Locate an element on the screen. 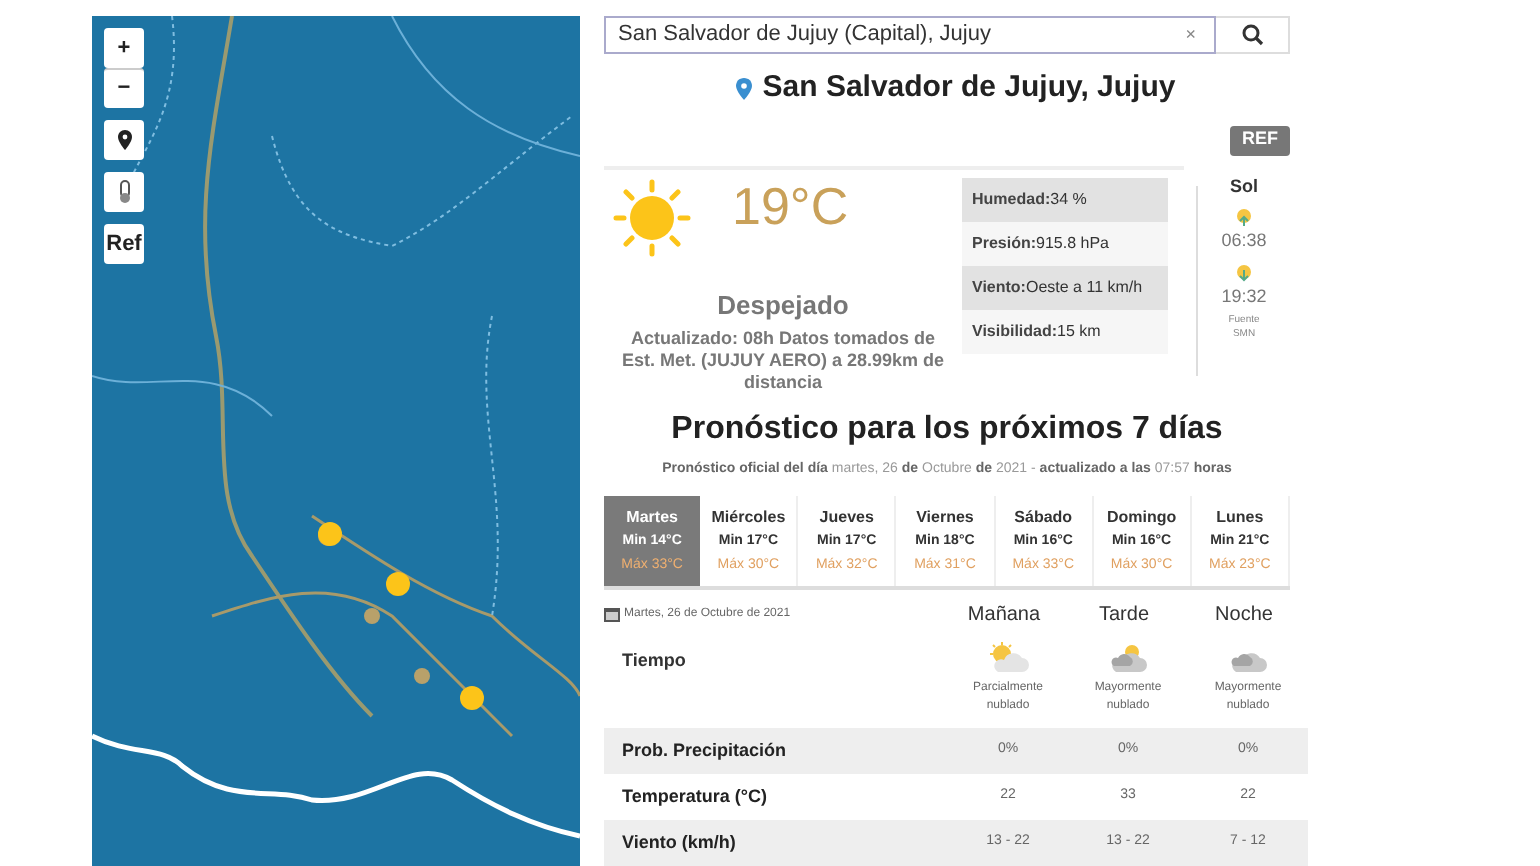 This screenshot has height=866, width=1540. condition-label: Despejado is located at coordinates (783, 305).